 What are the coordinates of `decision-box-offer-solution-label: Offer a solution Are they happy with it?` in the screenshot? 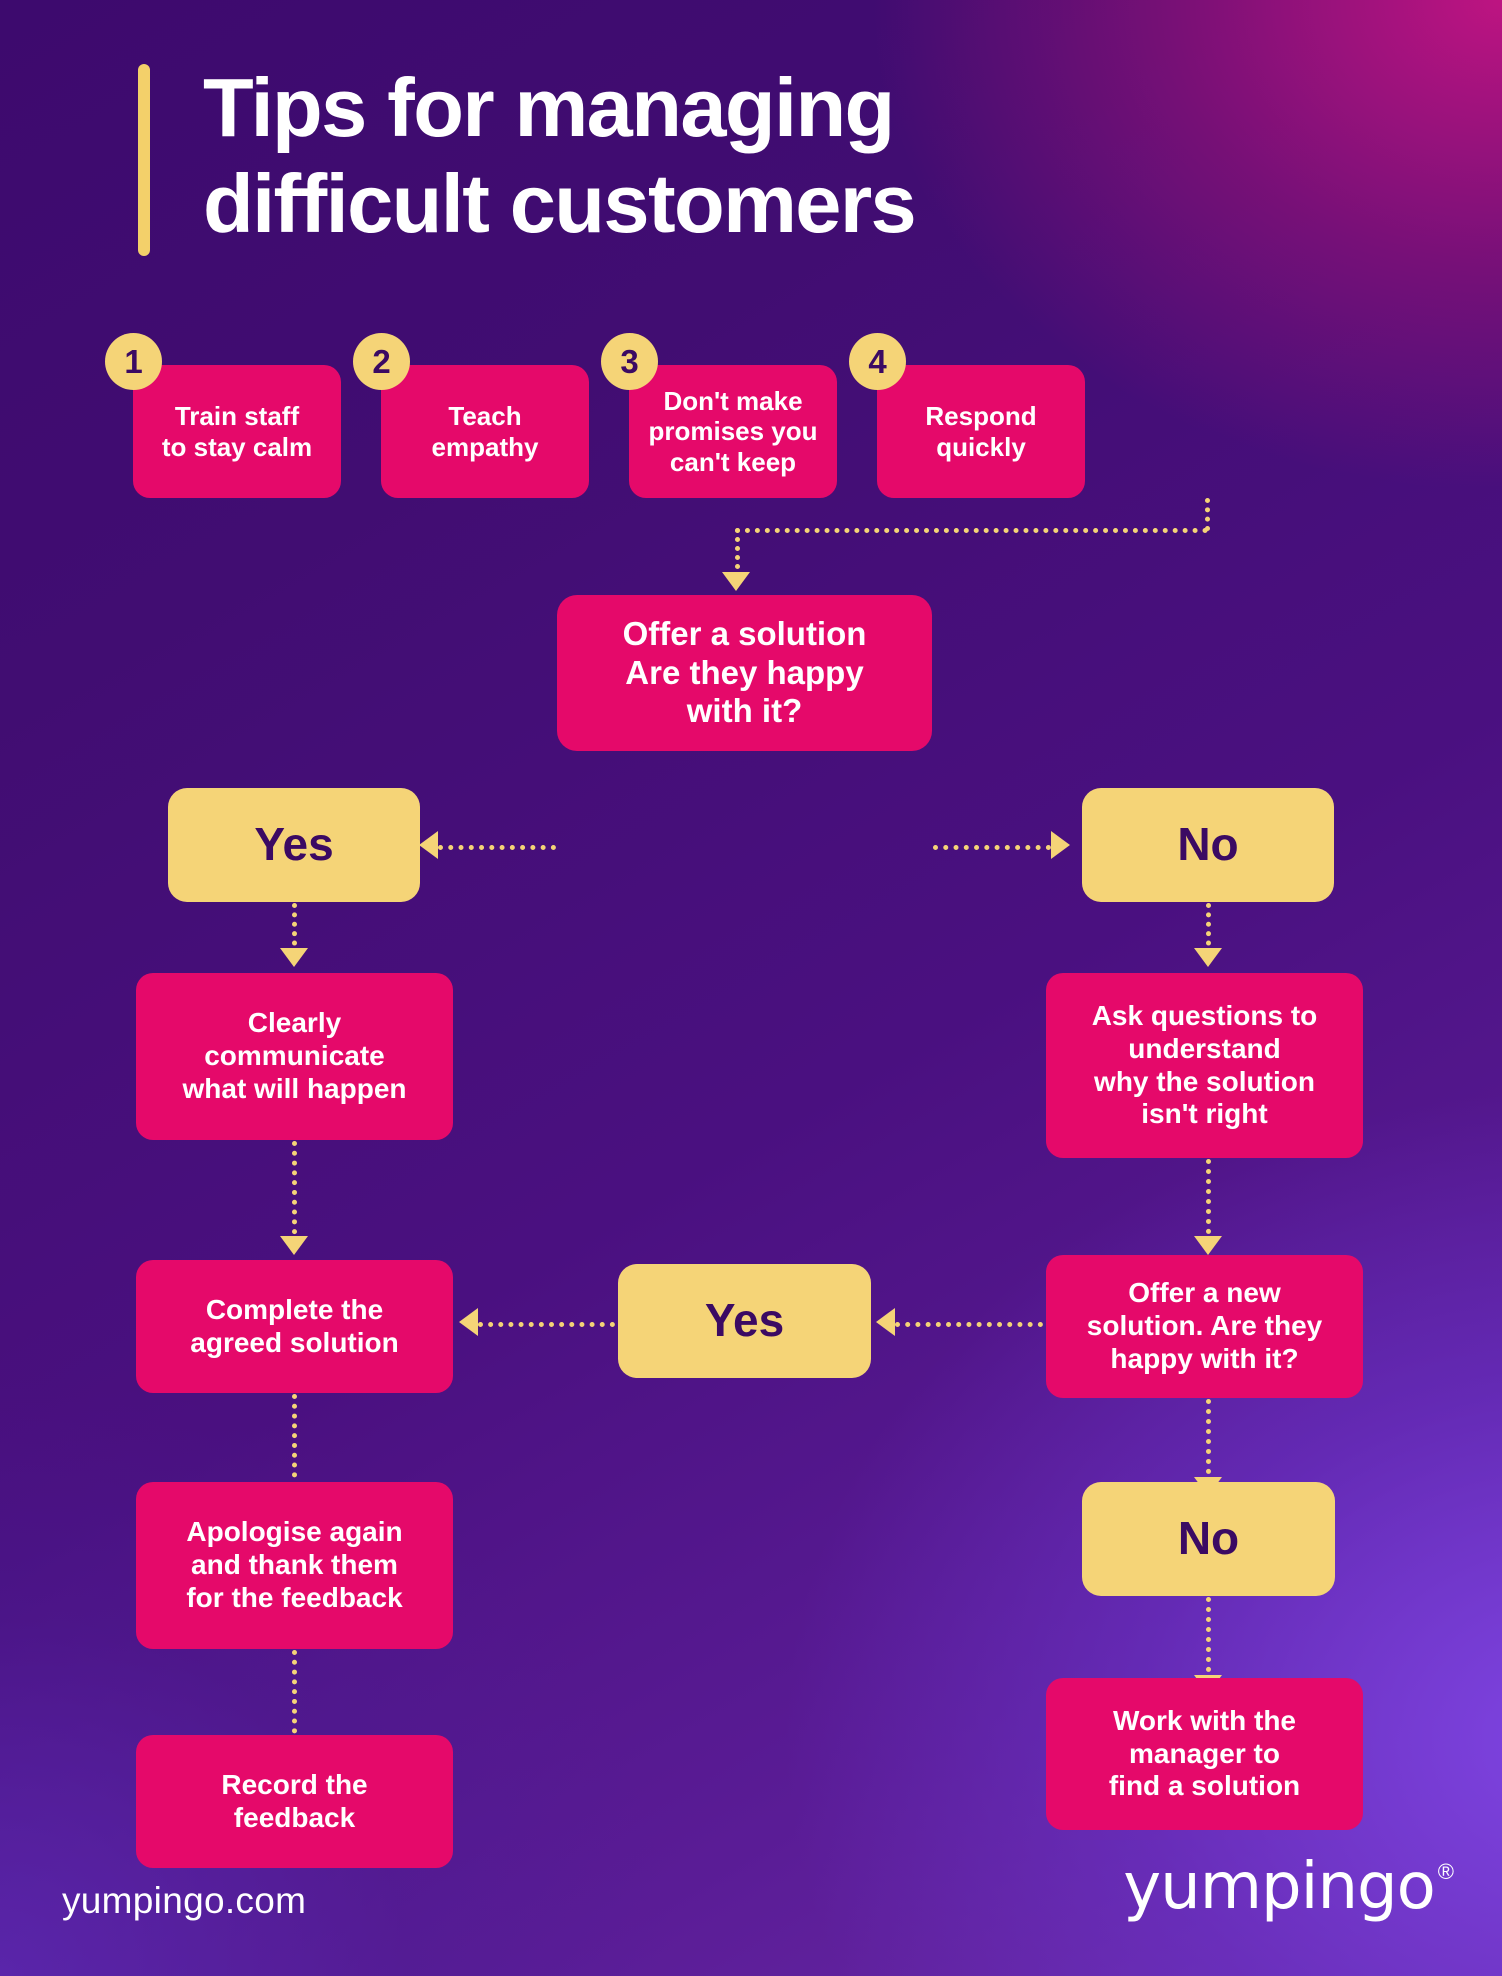 It's located at (744, 672).